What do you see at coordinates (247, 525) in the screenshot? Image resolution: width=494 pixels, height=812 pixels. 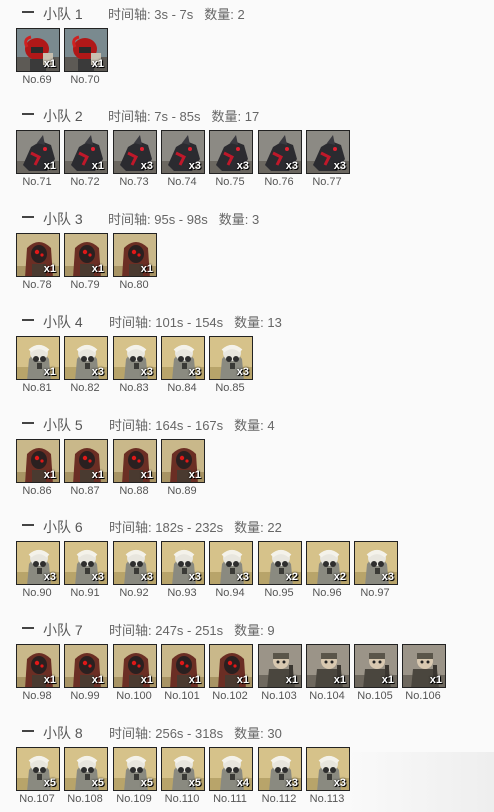 I see `squad-header: 小队 6 时间轴: 182s - 232s 数量: 22` at bounding box center [247, 525].